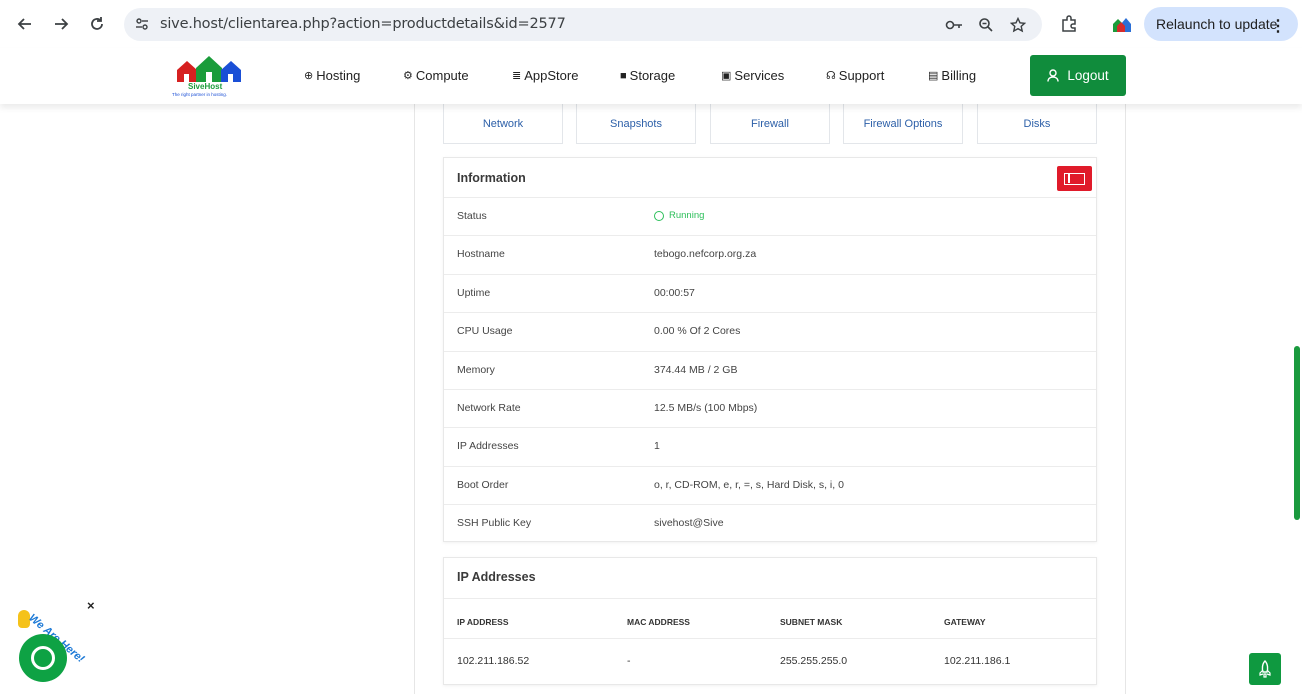 This screenshot has width=1302, height=694. What do you see at coordinates (705, 254) in the screenshot?
I see `info-value: tebogo.nefcorp.org.za` at bounding box center [705, 254].